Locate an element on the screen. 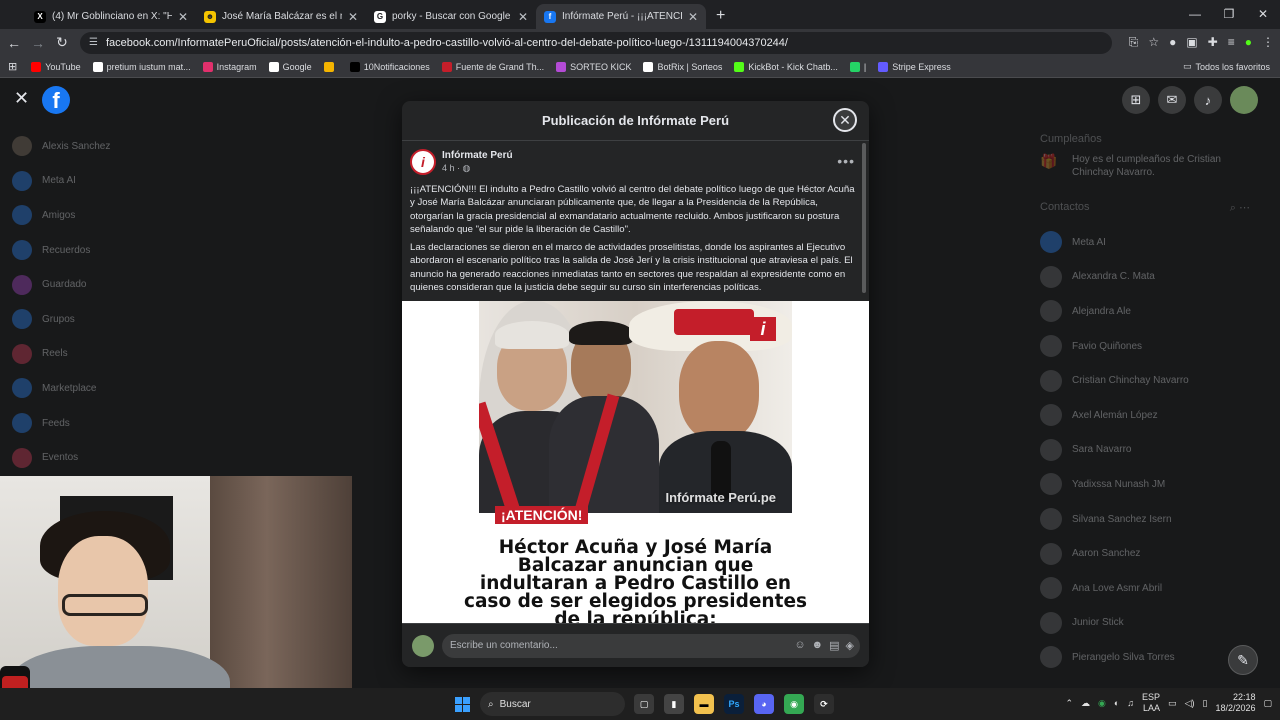 This screenshot has height=720, width=1280. contact-item: Favio Quiñones is located at coordinates (1155, 346).